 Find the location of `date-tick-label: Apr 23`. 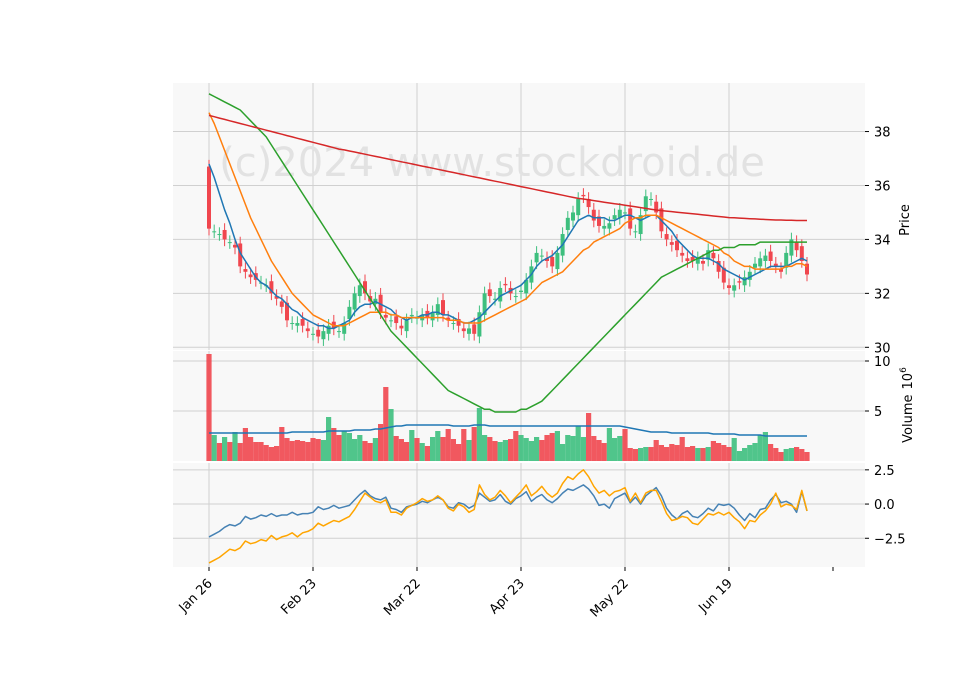

date-tick-label: Apr 23 is located at coordinates (507, 596).